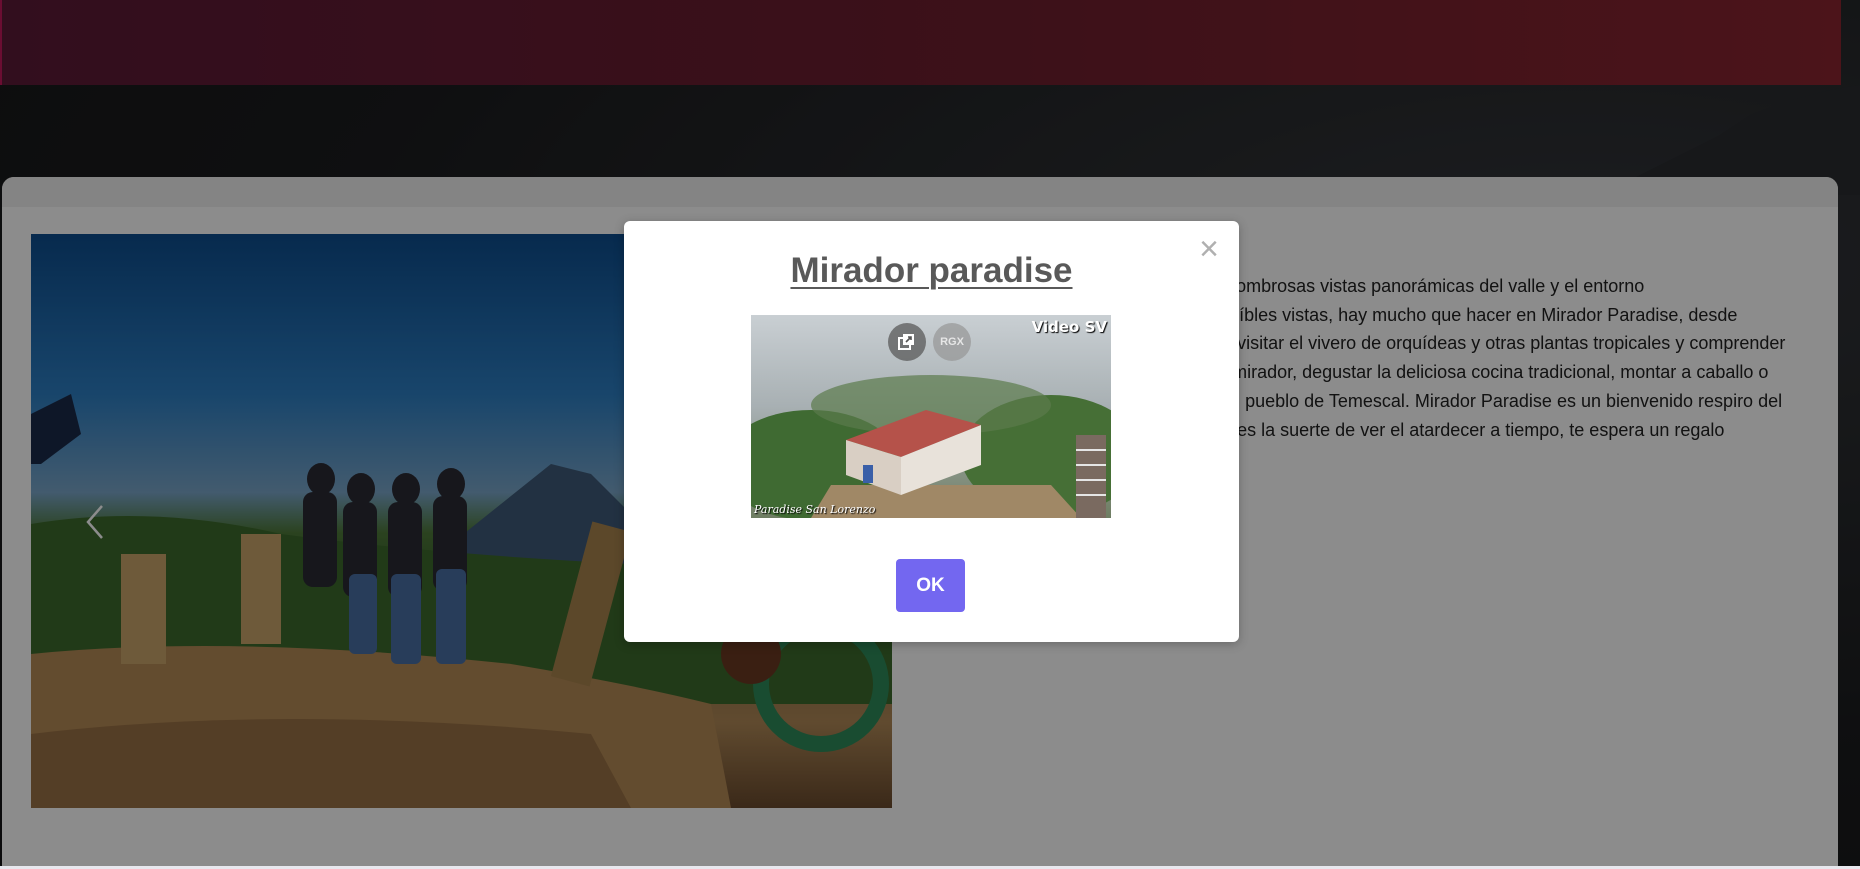  Describe the element at coordinates (1069, 327) in the screenshot. I see `video-brand: Video SV` at that location.